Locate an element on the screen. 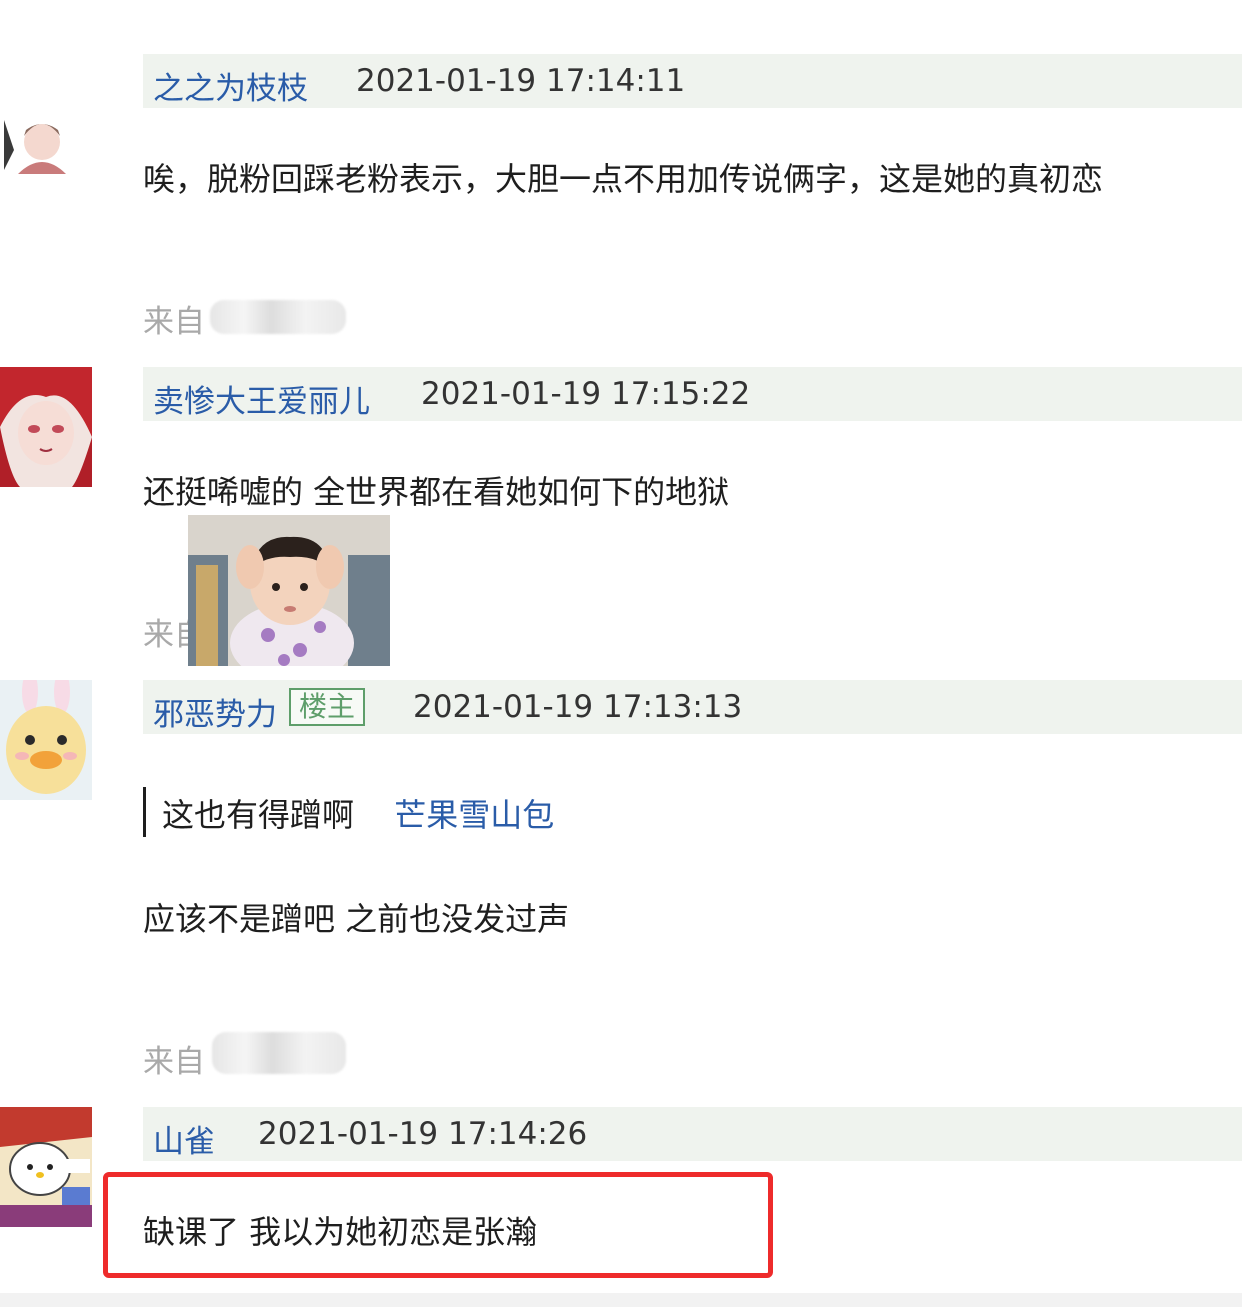 This screenshot has width=1242, height=1307. comment-text: 唉，脱粉回踩老粉表示，大胆一点不用加传说俩字，这是她的真初恋 is located at coordinates (623, 179).